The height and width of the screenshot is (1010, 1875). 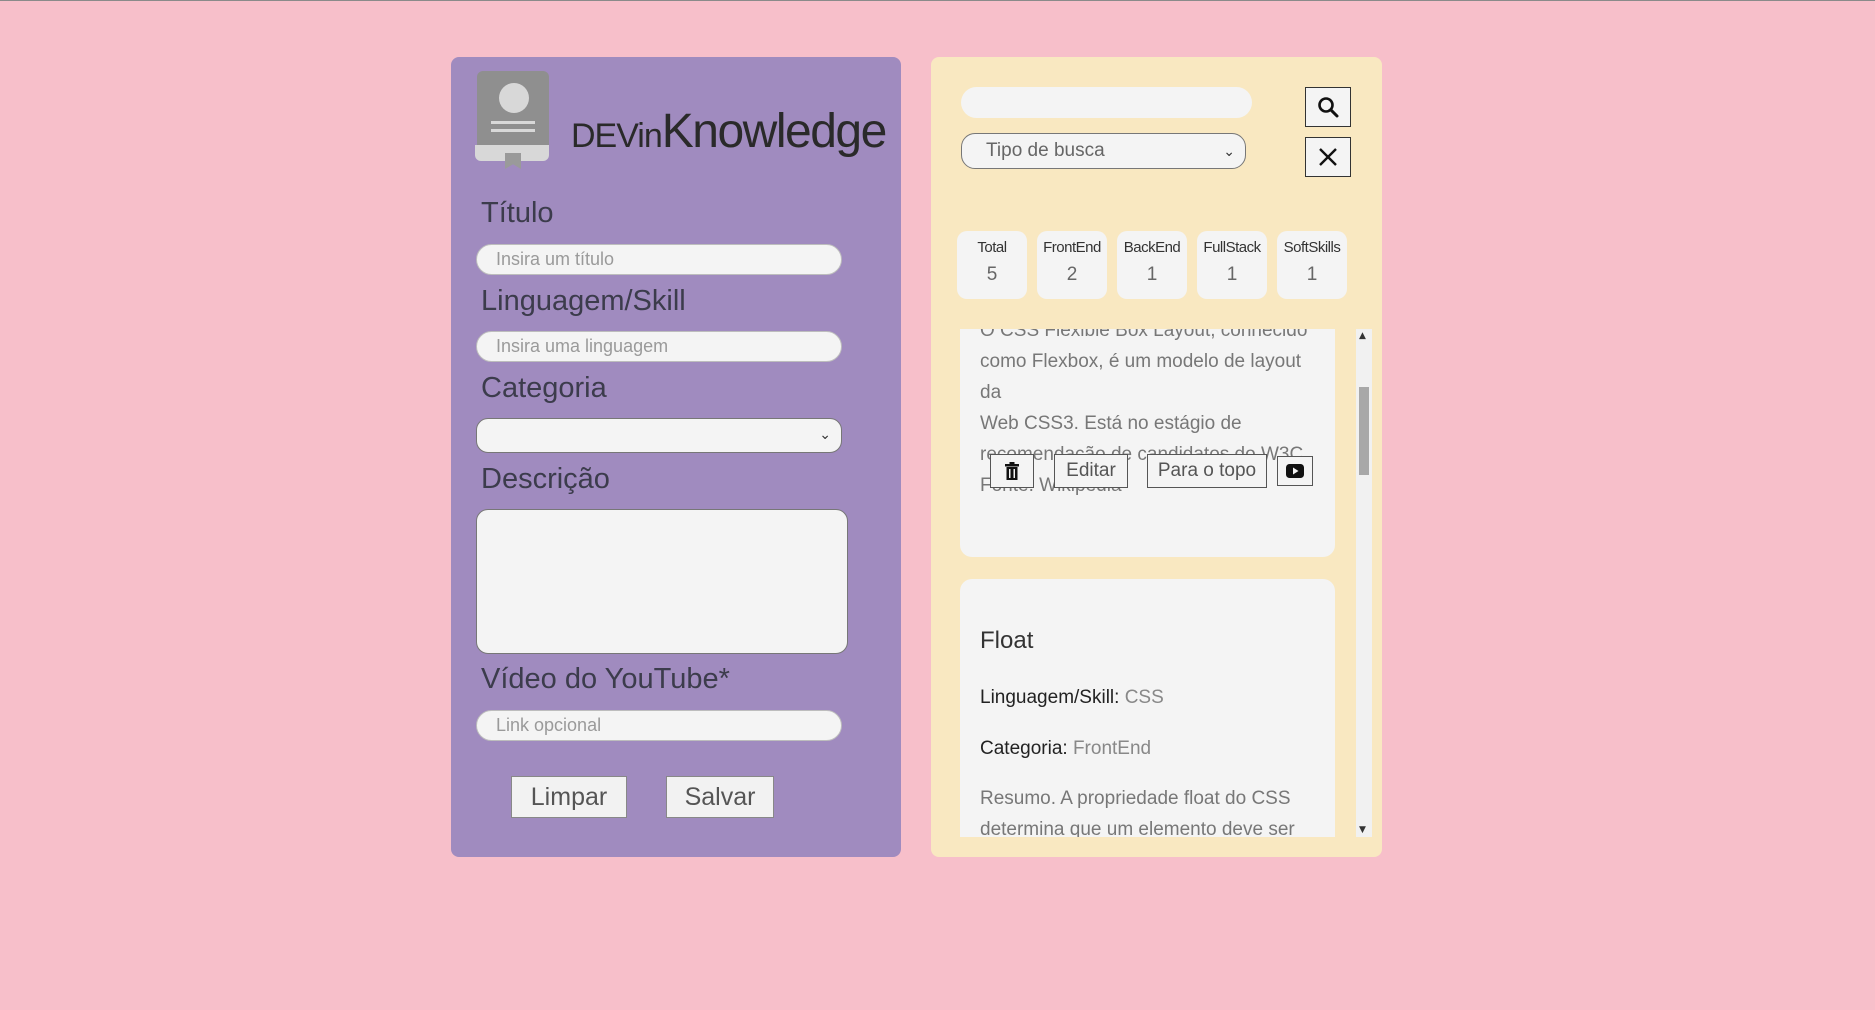 What do you see at coordinates (582, 346) in the screenshot?
I see `language-input-placeholder: Insira uma linguagem` at bounding box center [582, 346].